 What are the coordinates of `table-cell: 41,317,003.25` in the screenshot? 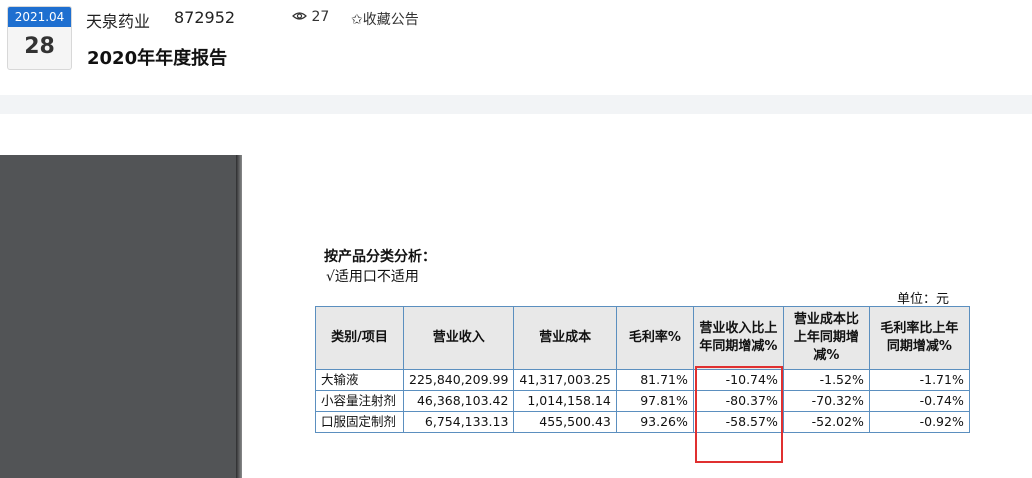 It's located at (565, 380).